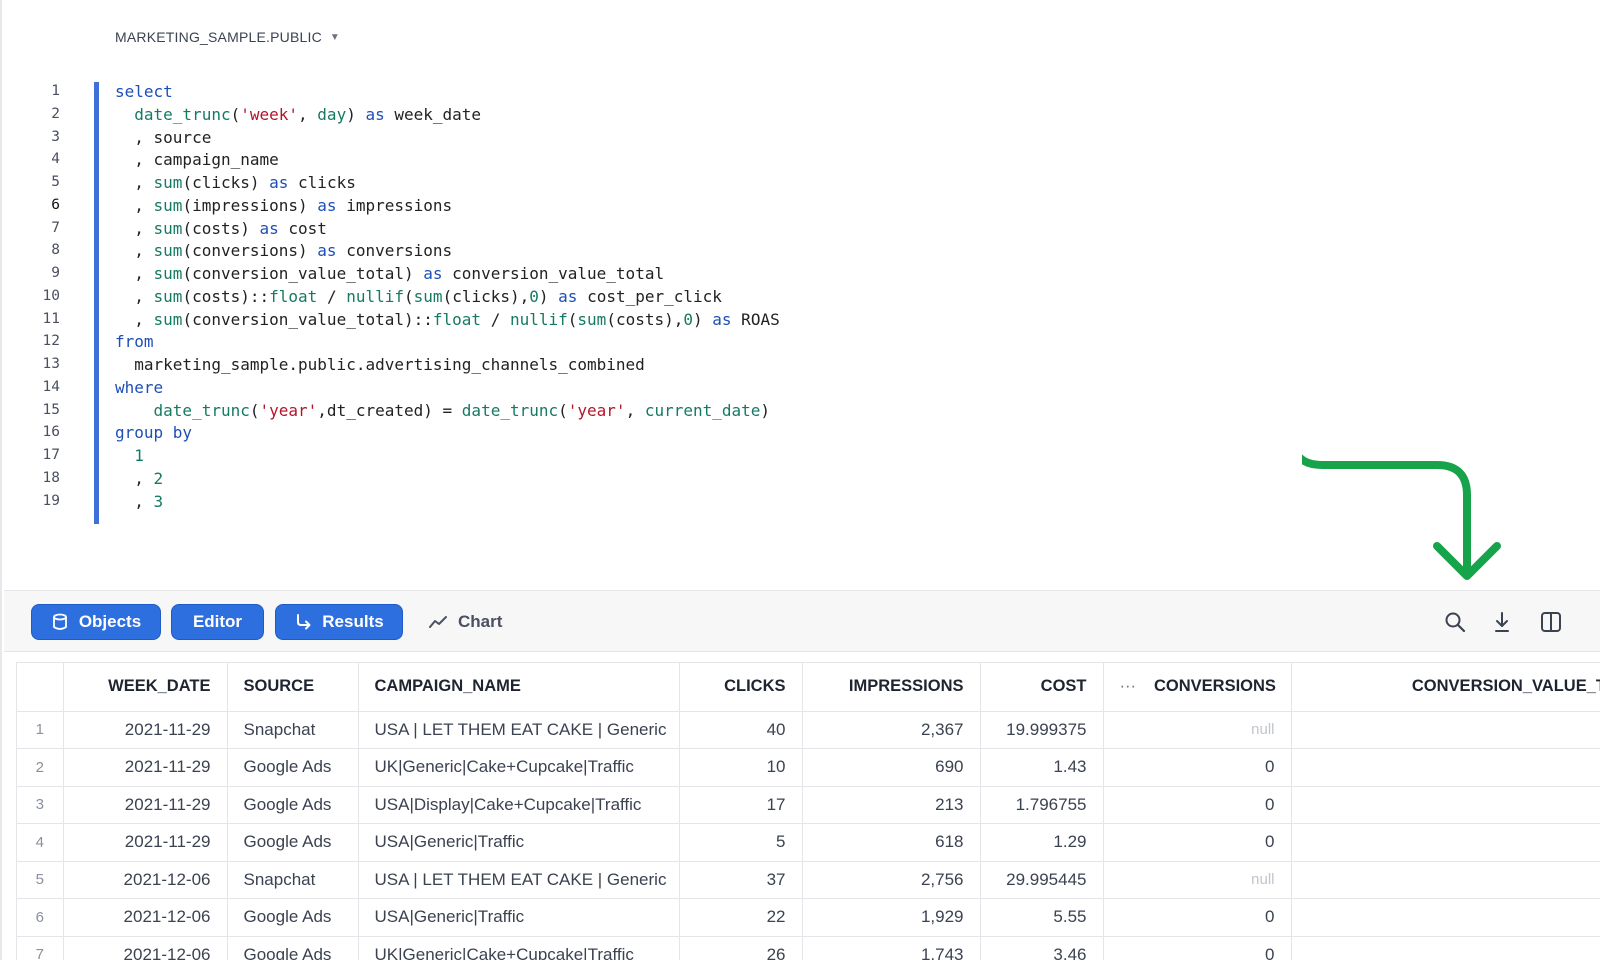 The height and width of the screenshot is (960, 1600). I want to click on table-cell: 3.46, so click(1042, 948).